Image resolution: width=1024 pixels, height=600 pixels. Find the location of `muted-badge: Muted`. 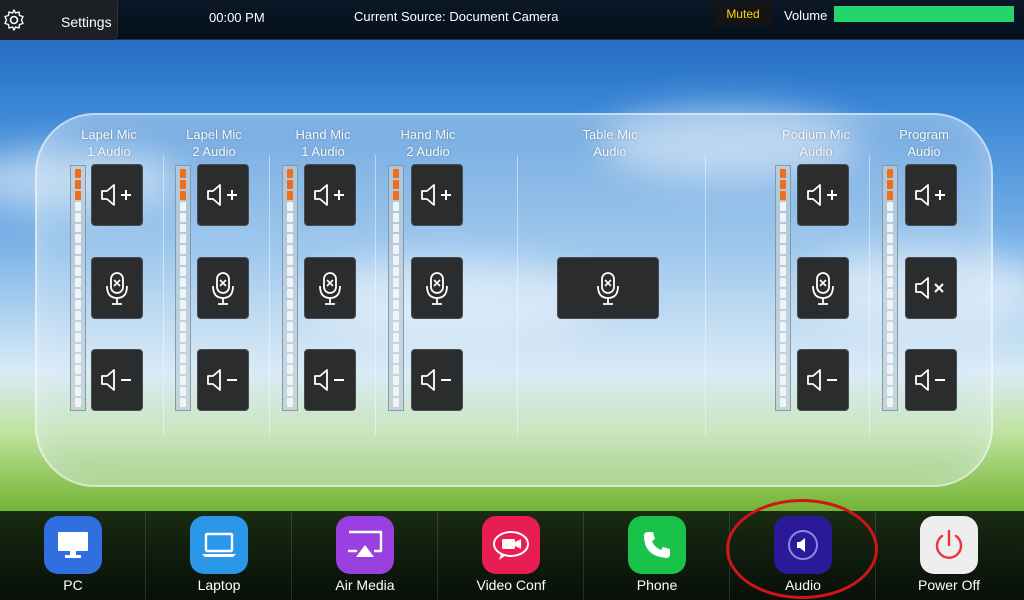

muted-badge: Muted is located at coordinates (743, 14).